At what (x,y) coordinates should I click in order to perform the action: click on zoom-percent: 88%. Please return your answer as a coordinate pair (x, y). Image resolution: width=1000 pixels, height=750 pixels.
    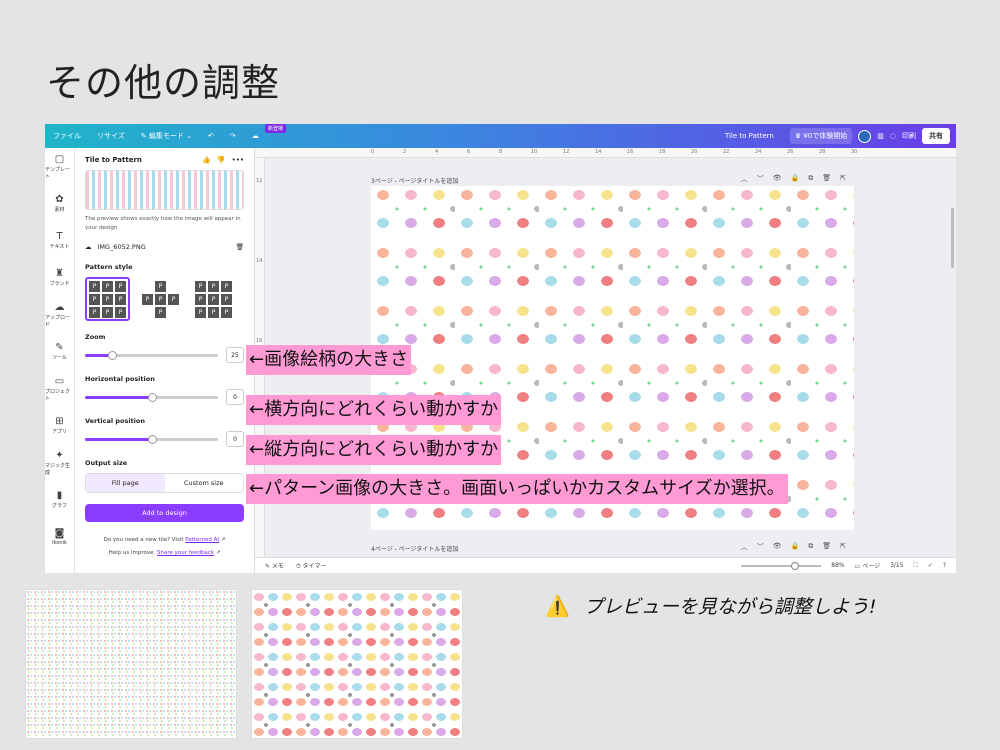
    Looking at the image, I should click on (837, 565).